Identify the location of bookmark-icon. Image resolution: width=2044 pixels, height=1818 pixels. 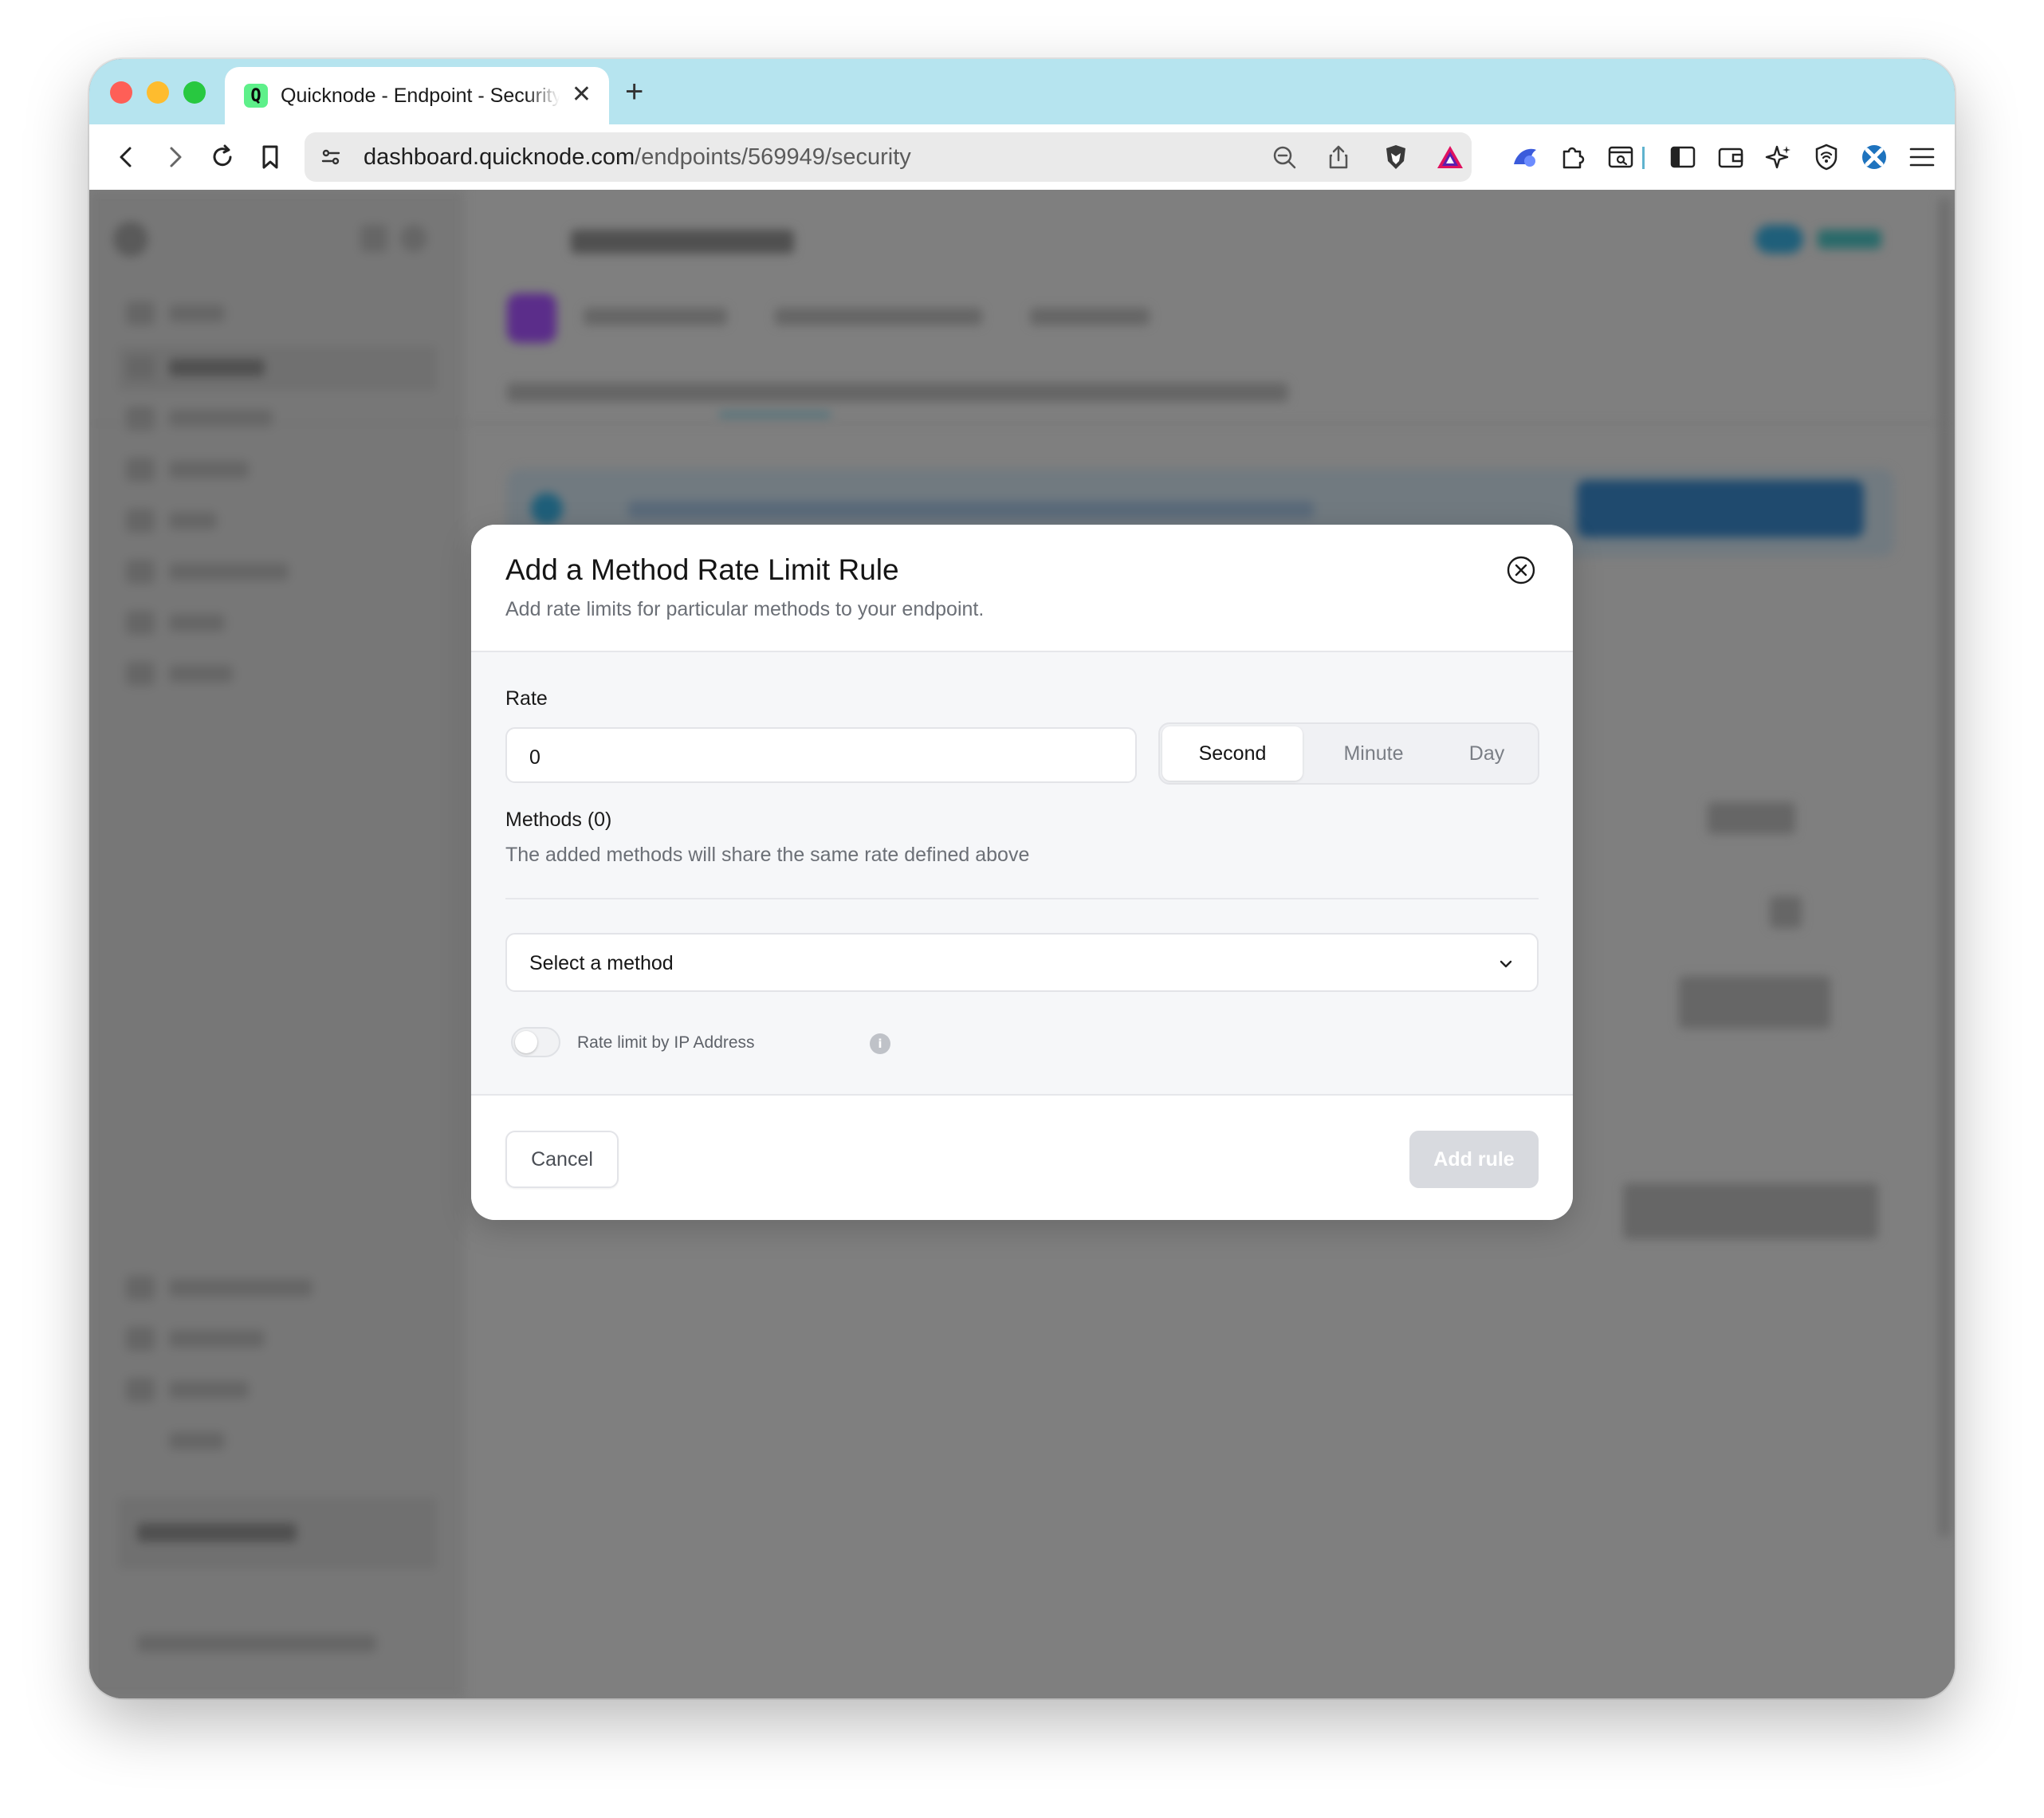
(270, 157).